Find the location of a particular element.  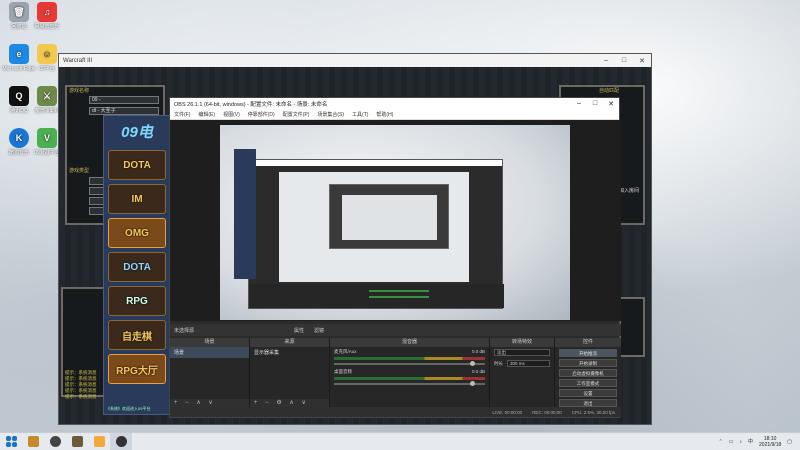

no-source-label: 未选择源 is located at coordinates (184, 330).